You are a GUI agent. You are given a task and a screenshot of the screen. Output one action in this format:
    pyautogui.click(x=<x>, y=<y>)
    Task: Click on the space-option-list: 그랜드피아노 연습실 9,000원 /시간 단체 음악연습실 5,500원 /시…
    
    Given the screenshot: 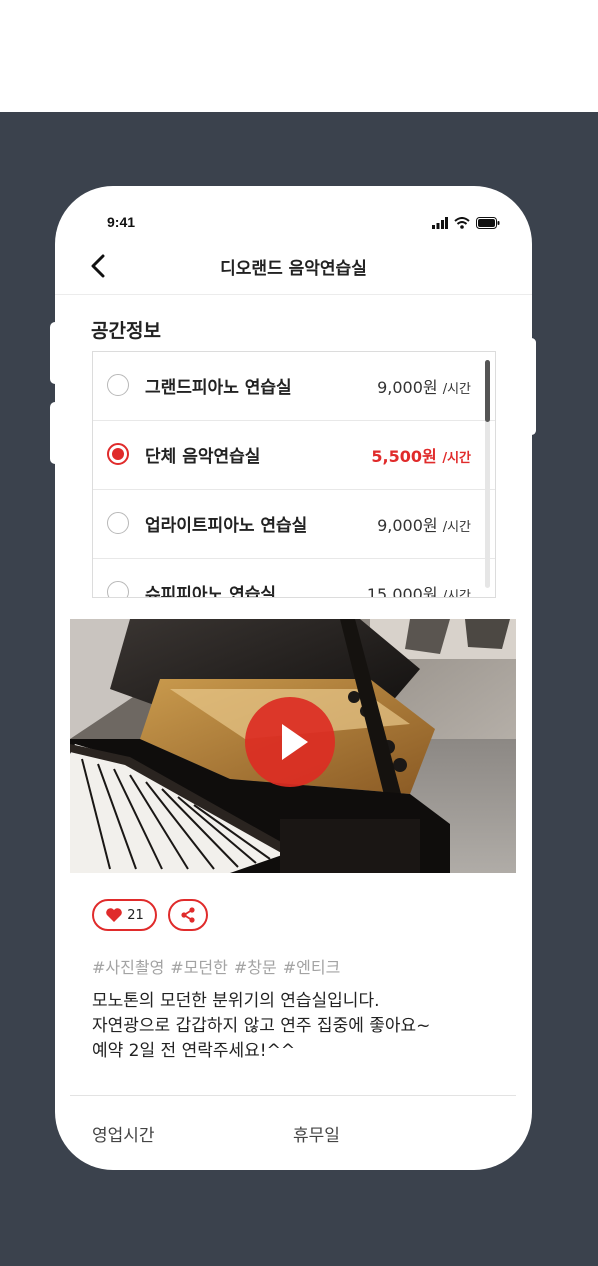 What is the action you would take?
    pyautogui.click(x=294, y=474)
    